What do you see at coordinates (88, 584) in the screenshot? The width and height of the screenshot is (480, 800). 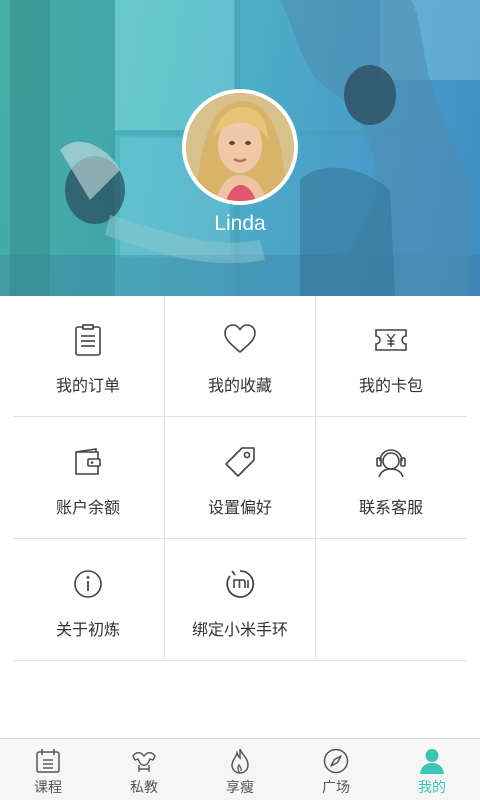 I see `info-icon` at bounding box center [88, 584].